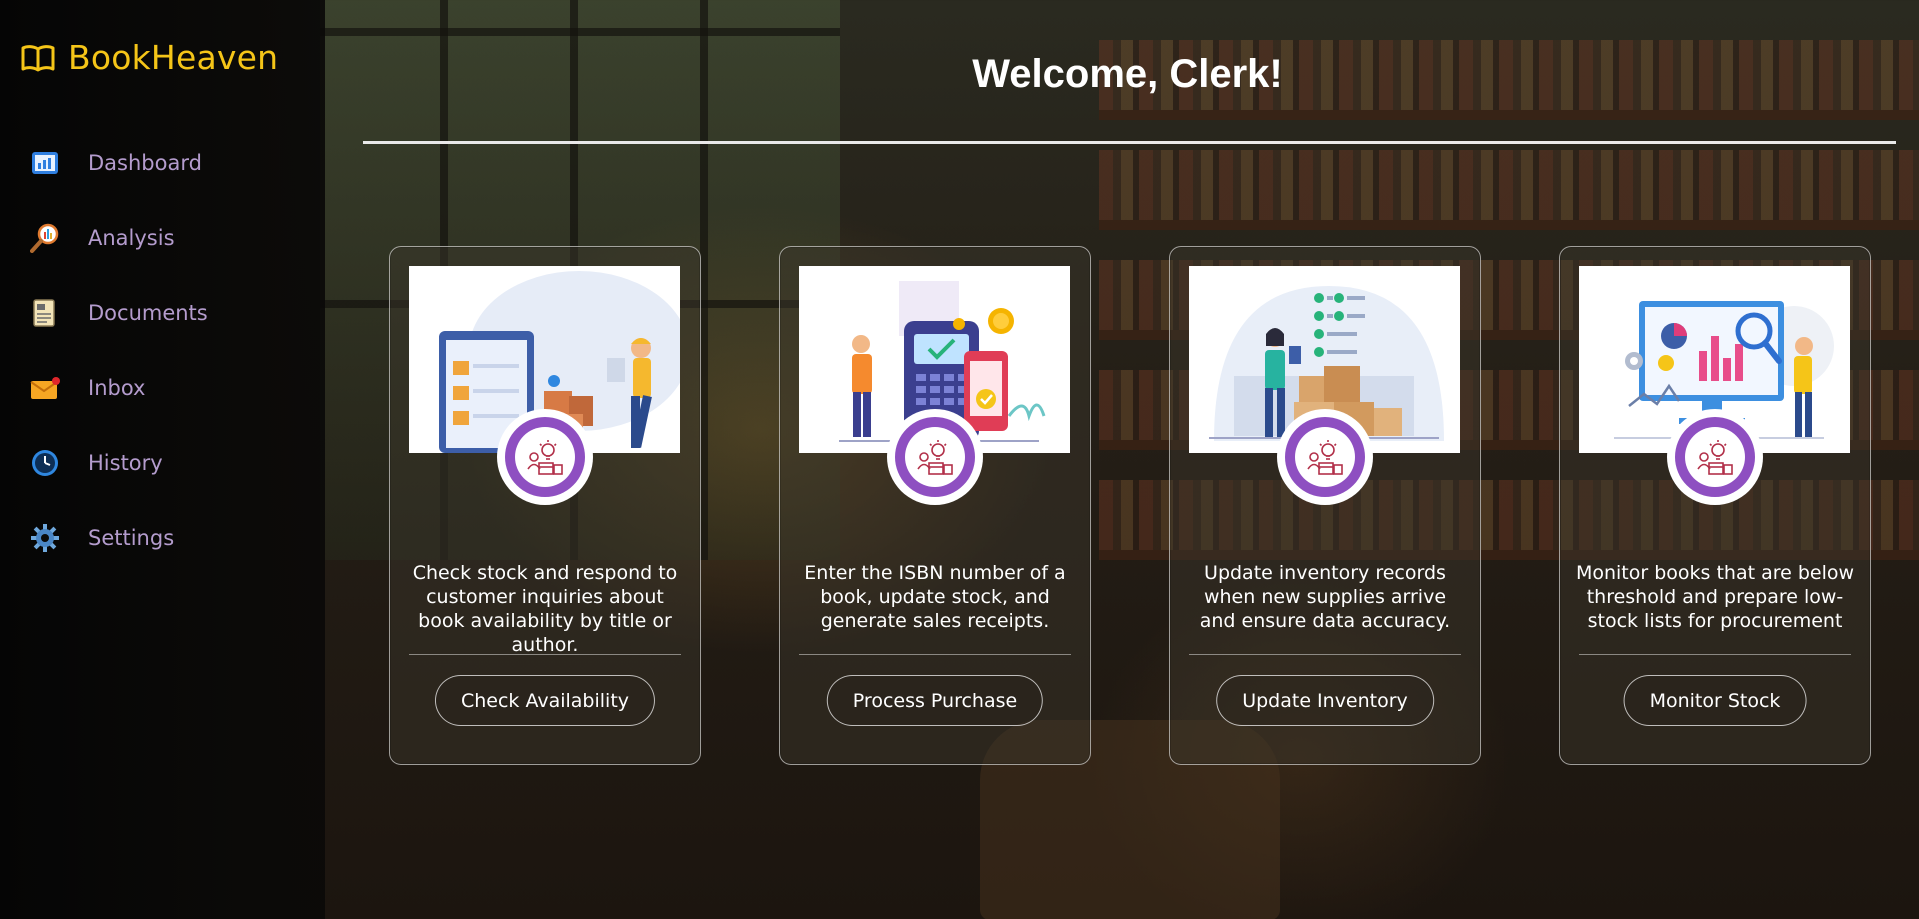 The height and width of the screenshot is (919, 1919). Describe the element at coordinates (45, 388) in the screenshot. I see `envelope-icon` at that location.